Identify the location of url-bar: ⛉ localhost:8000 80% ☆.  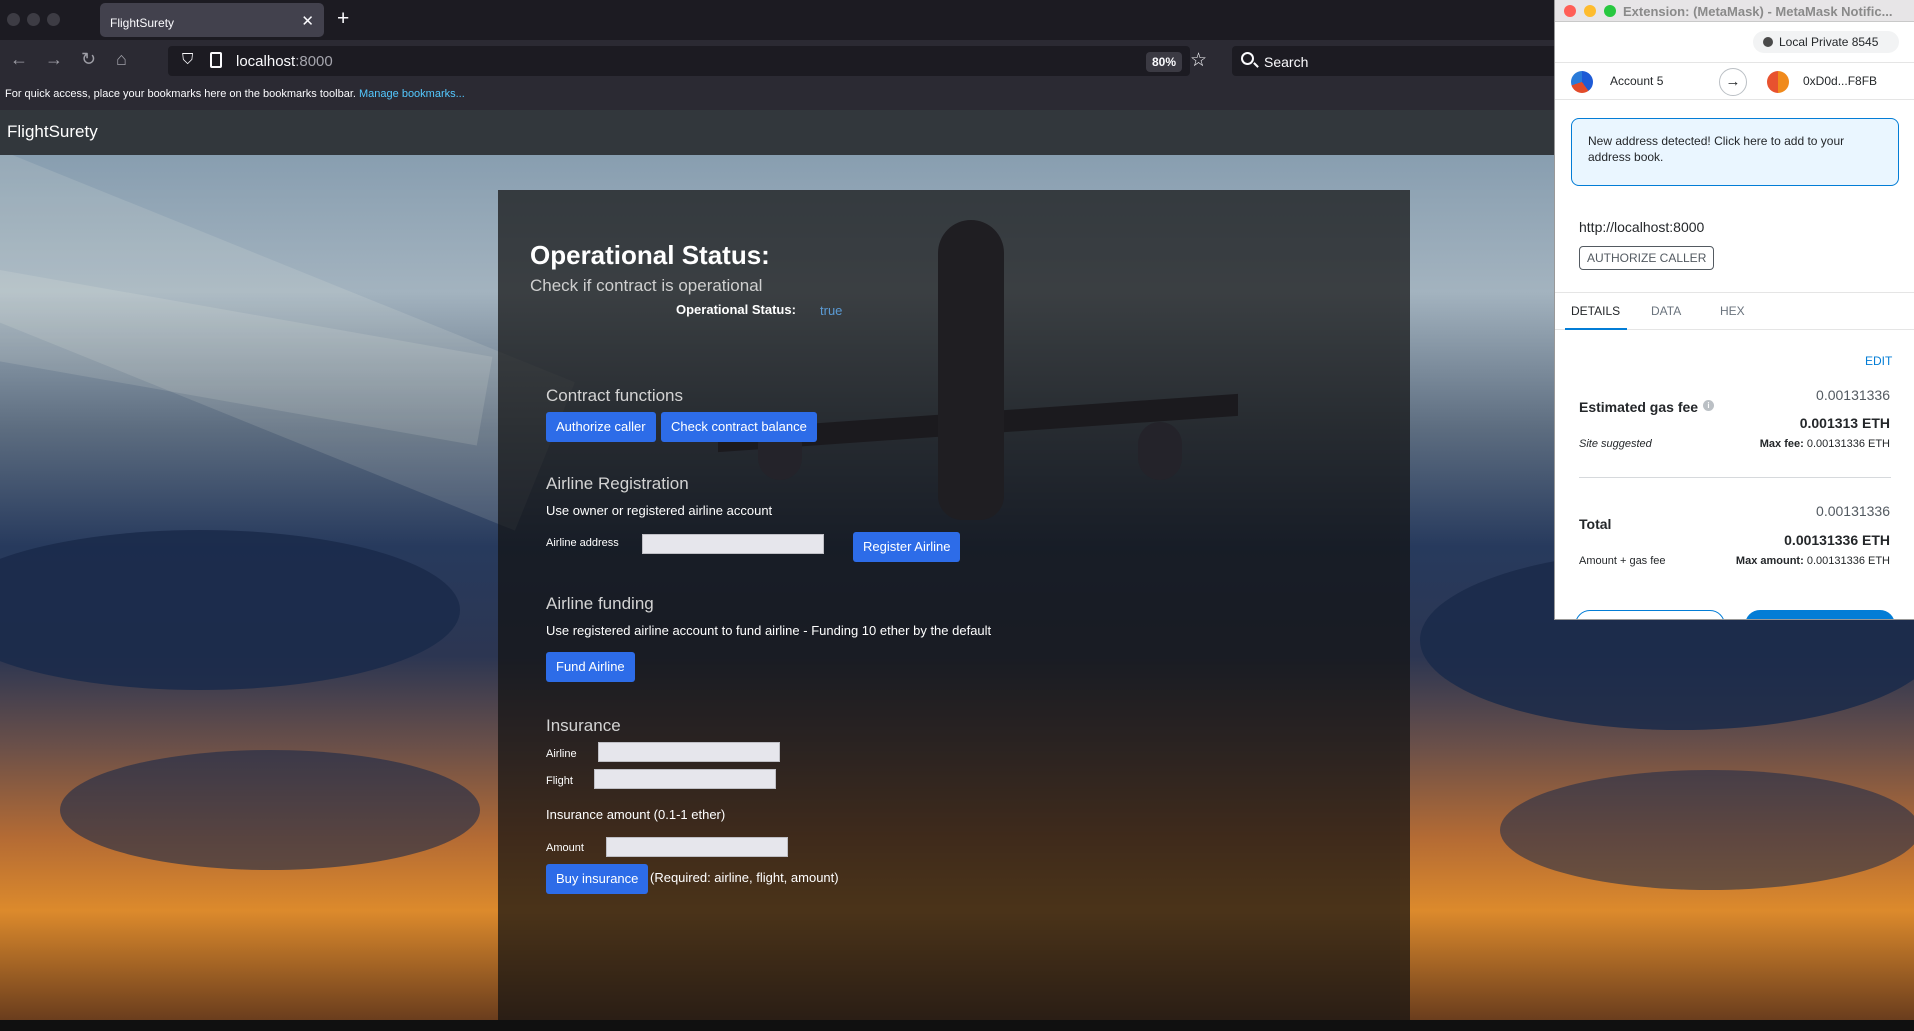
(687, 61).